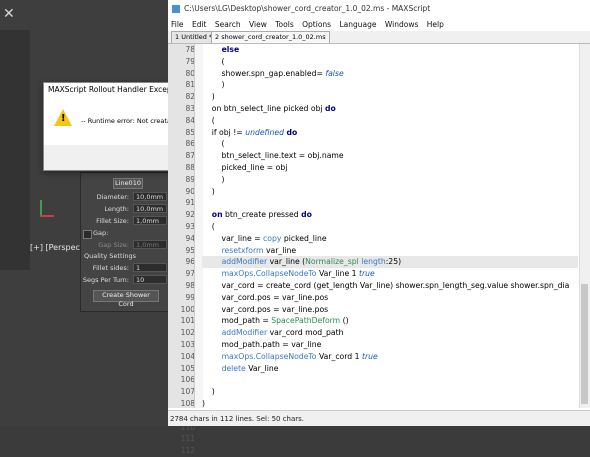 This screenshot has width=590, height=457. What do you see at coordinates (87, 234) in the screenshot?
I see `gap-checkbox` at bounding box center [87, 234].